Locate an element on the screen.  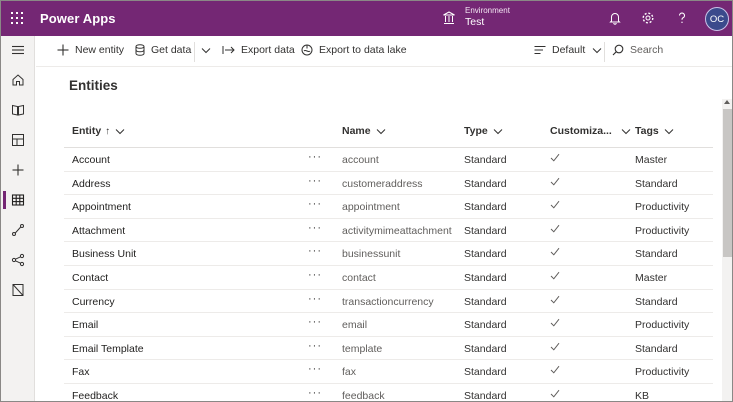
environment-value: Test is located at coordinates (474, 22).